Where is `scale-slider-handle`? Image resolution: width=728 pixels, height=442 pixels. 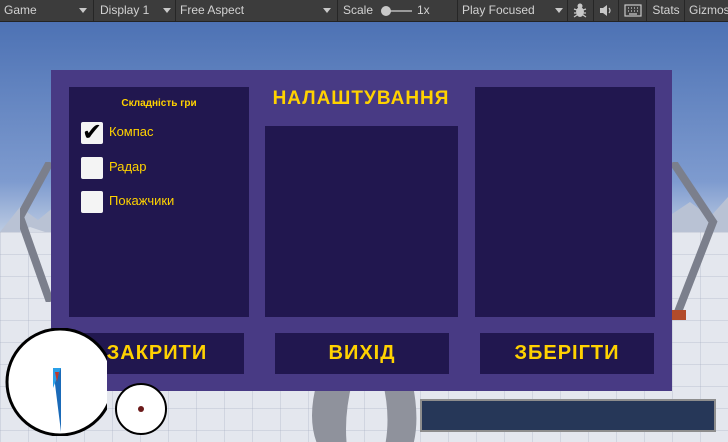
scale-slider-handle is located at coordinates (386, 11).